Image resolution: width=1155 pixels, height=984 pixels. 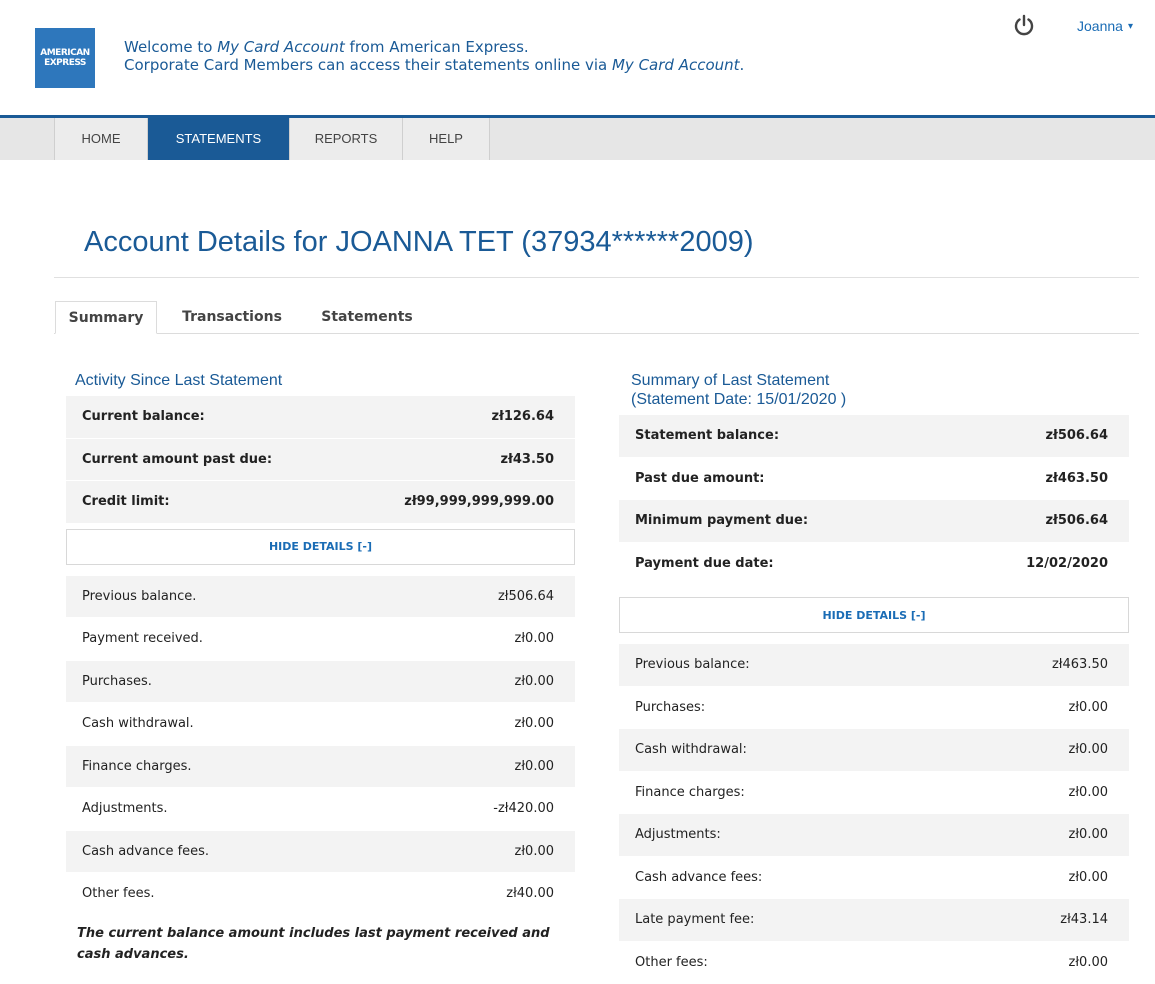 What do you see at coordinates (320, 852) in the screenshot?
I see `table-row: Cash advance fees. zł0.00` at bounding box center [320, 852].